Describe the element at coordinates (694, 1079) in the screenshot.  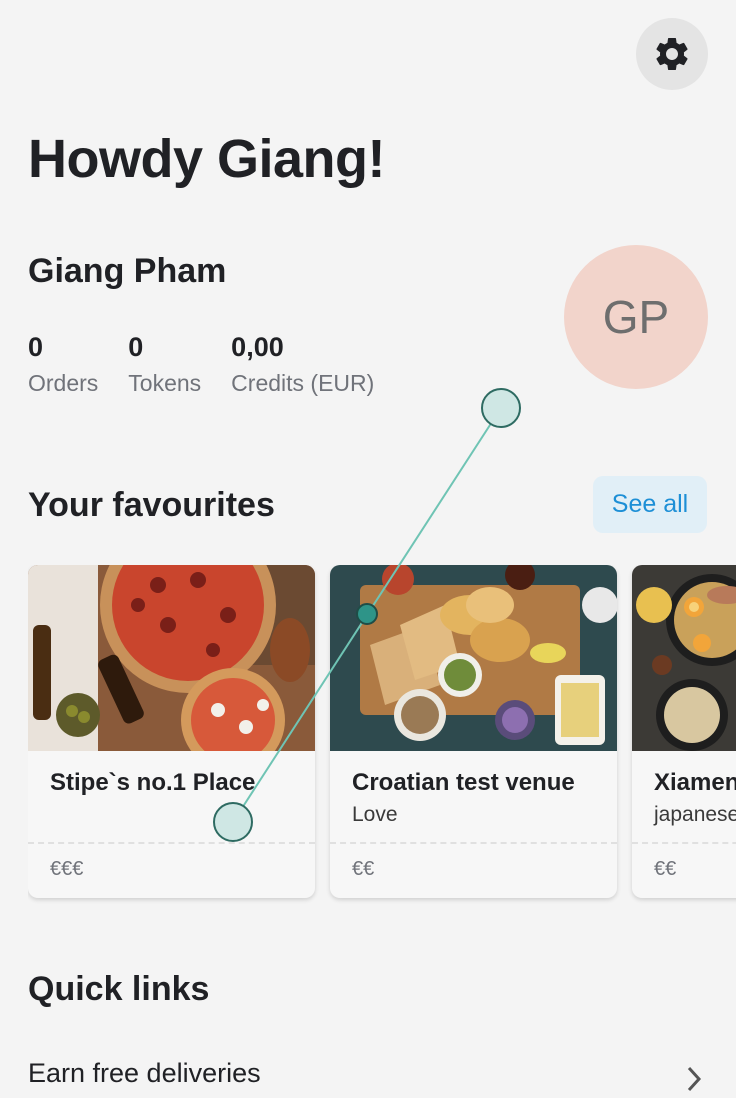
I see `chevron-right-icon` at that location.